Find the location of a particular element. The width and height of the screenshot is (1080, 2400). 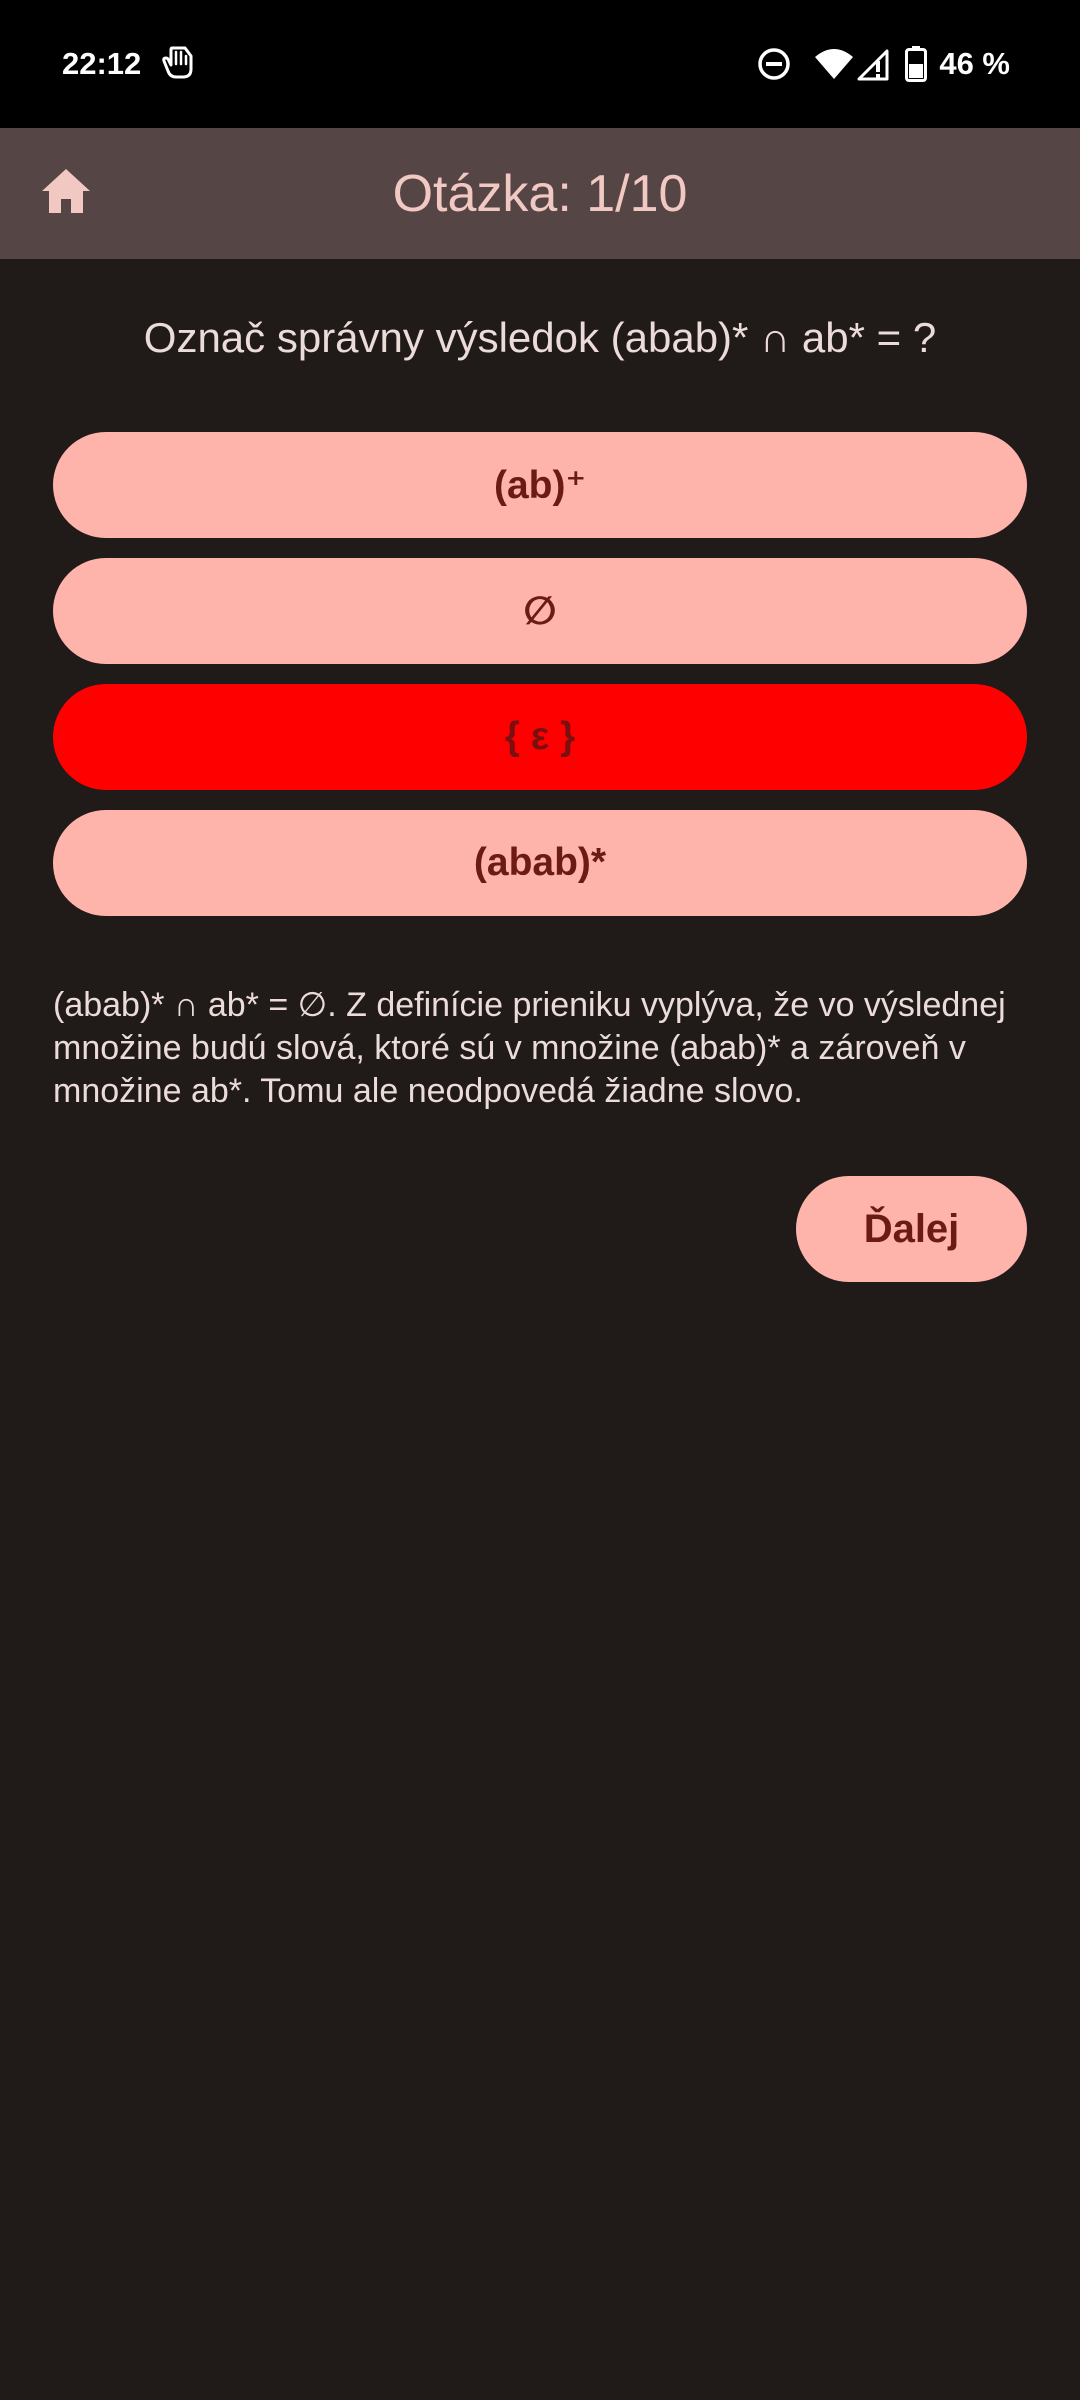

answer-option-3: { ε } is located at coordinates (540, 737).